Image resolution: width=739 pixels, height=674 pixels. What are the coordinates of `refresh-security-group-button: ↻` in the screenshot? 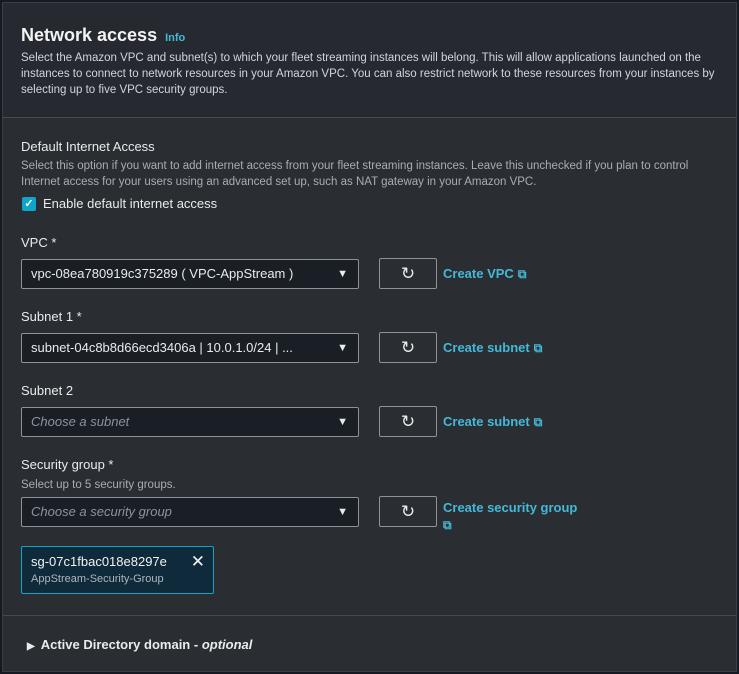 It's located at (408, 511).